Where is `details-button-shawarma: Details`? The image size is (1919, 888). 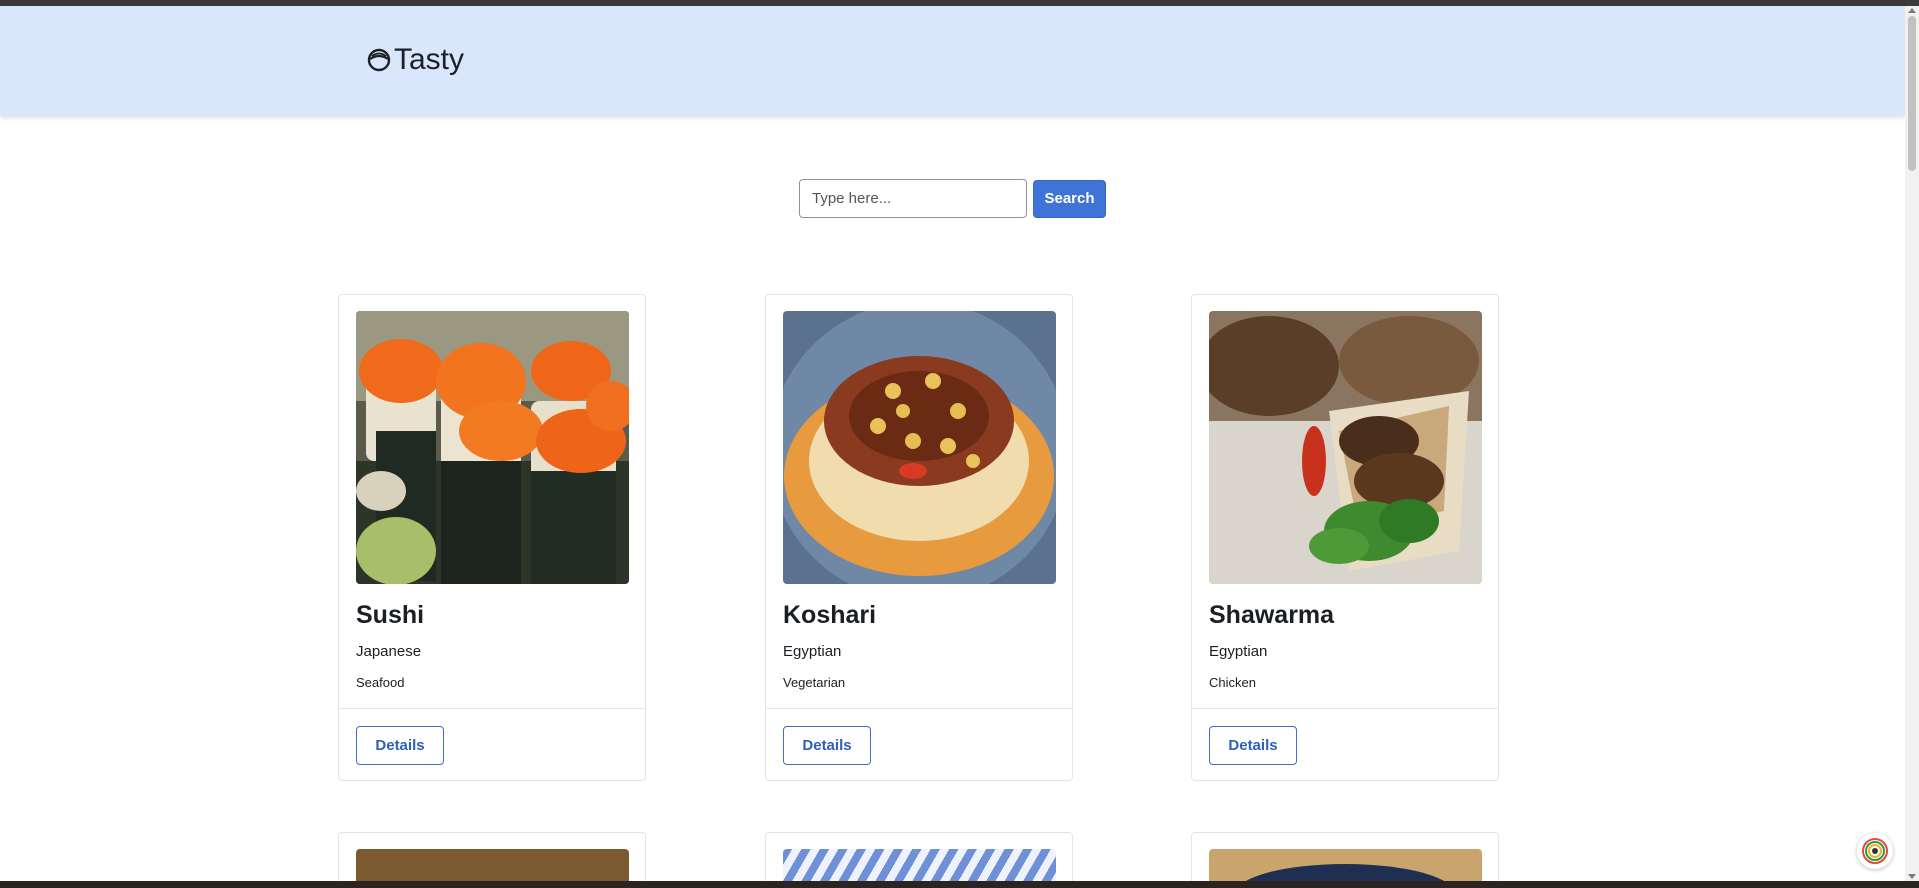
details-button-shawarma: Details is located at coordinates (1253, 745).